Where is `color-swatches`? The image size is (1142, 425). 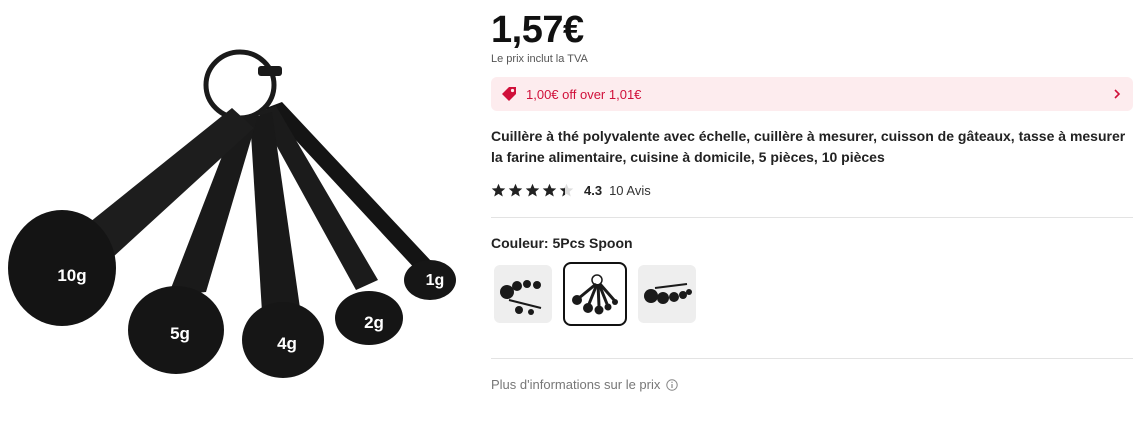 color-swatches is located at coordinates (595, 294).